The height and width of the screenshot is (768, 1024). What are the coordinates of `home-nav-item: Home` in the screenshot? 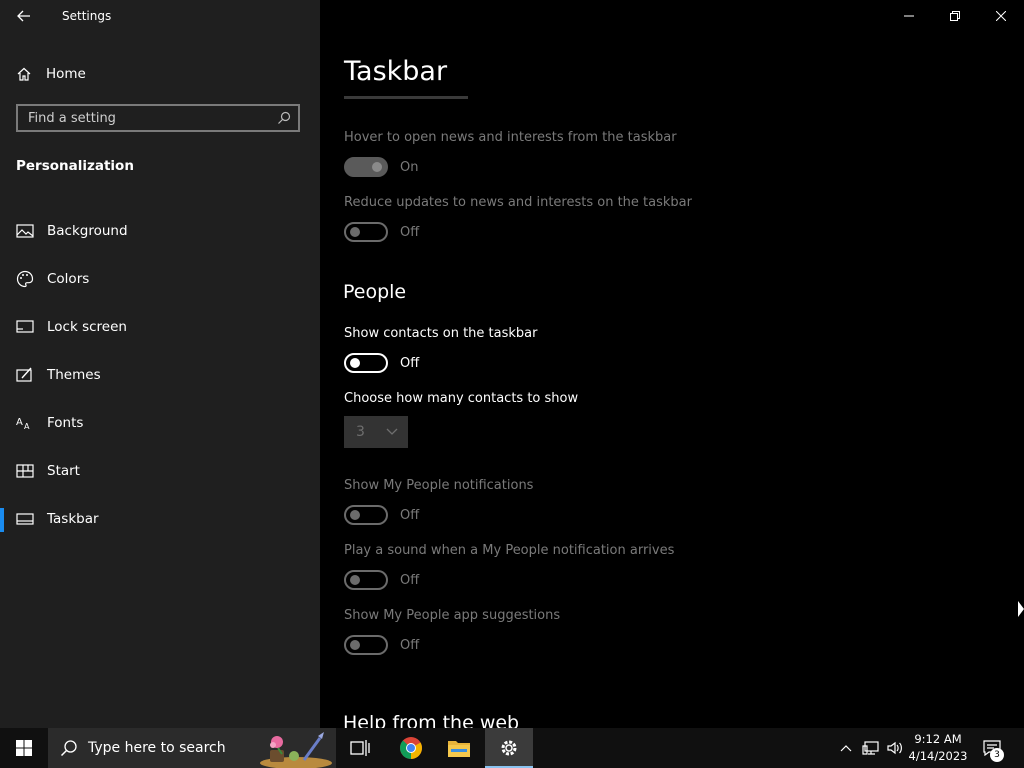 It's located at (161, 74).